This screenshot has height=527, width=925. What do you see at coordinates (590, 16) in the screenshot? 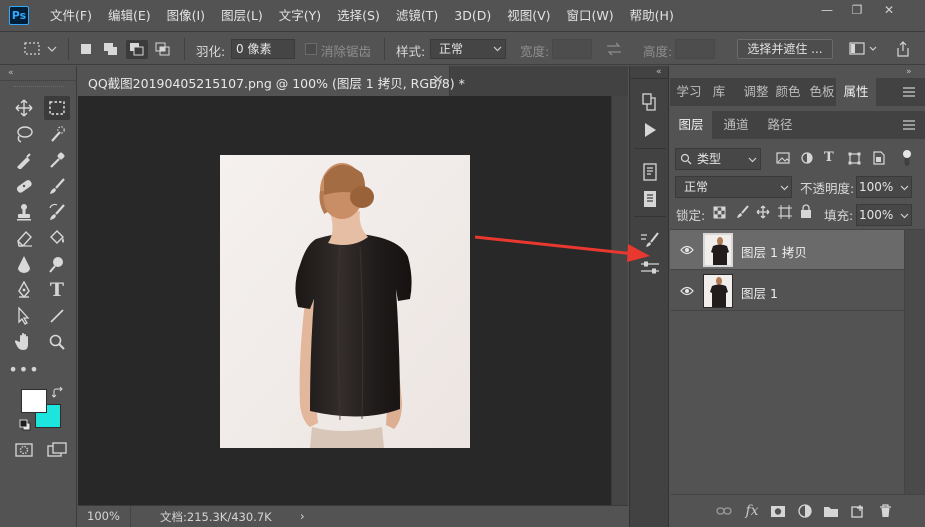
I see `menu-window: 窗口(W)` at bounding box center [590, 16].